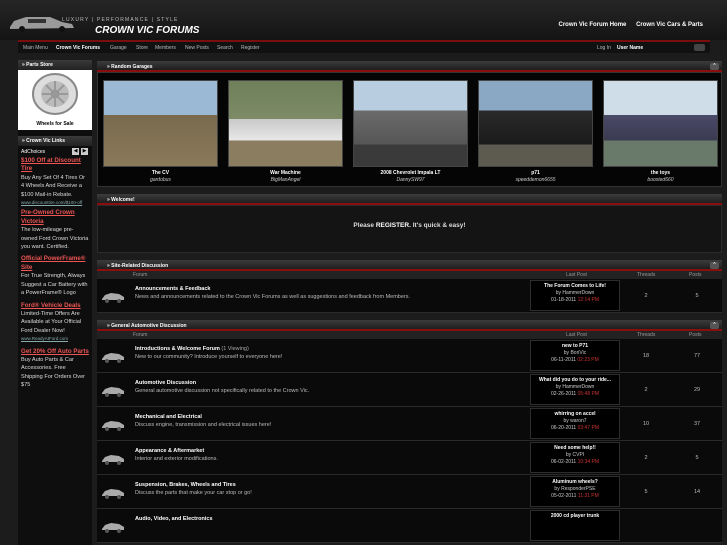 The height and width of the screenshot is (545, 727). What do you see at coordinates (42, 24) in the screenshot?
I see `car-logo-icon` at bounding box center [42, 24].